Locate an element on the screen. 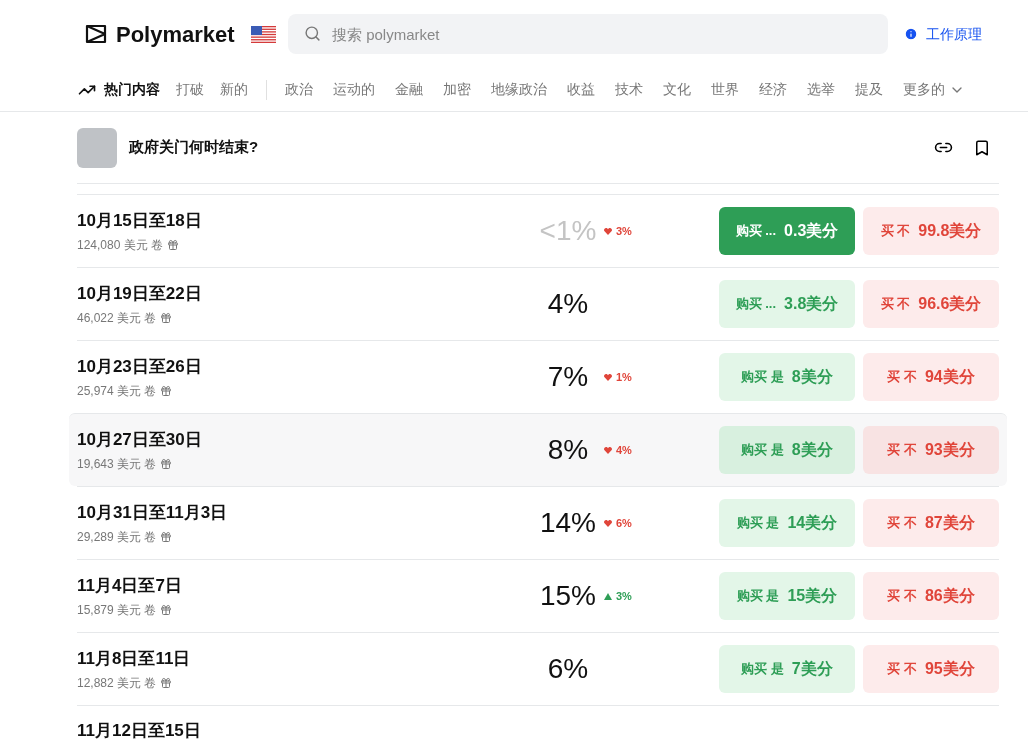 The image size is (1028, 739). outcome-title: 10月15日至18日 is located at coordinates (140, 221).